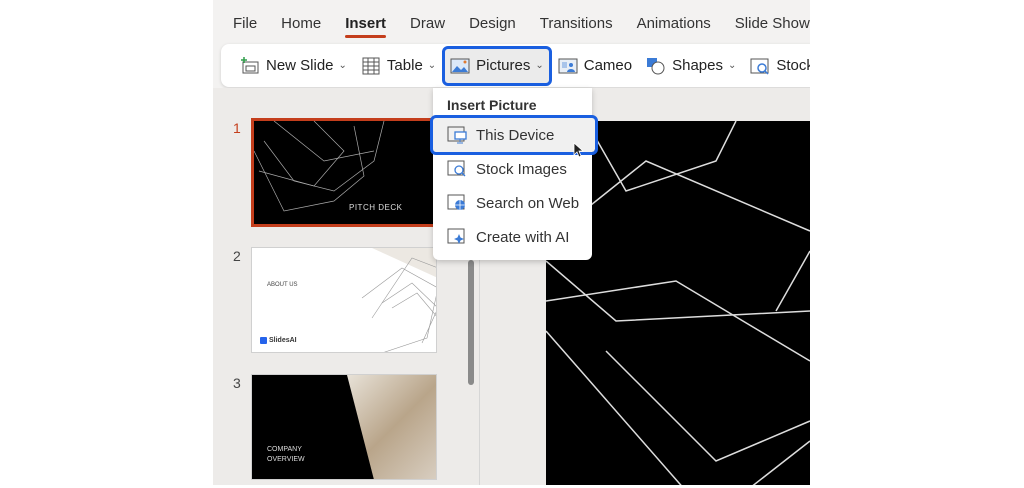  I want to click on thumbnail-scrollbar, so click(471, 322).